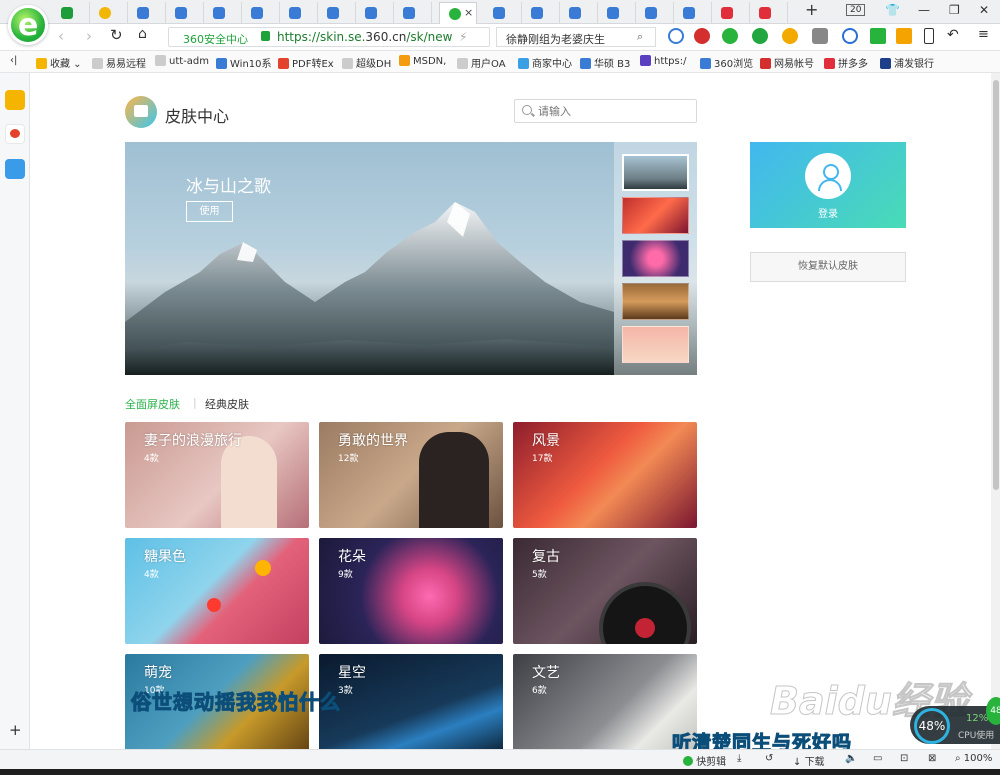  Describe the element at coordinates (655, 215) in the screenshot. I see `thumbnail-canyon` at that location.